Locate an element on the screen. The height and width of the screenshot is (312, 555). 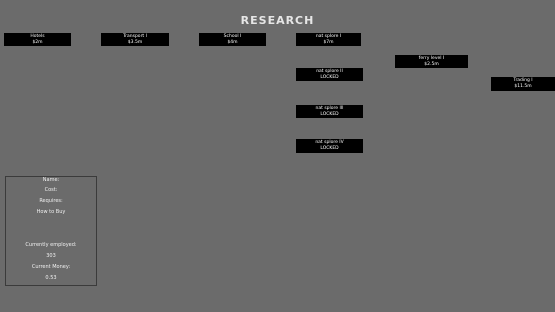
research-node-cost: $4m is located at coordinates (232, 42).